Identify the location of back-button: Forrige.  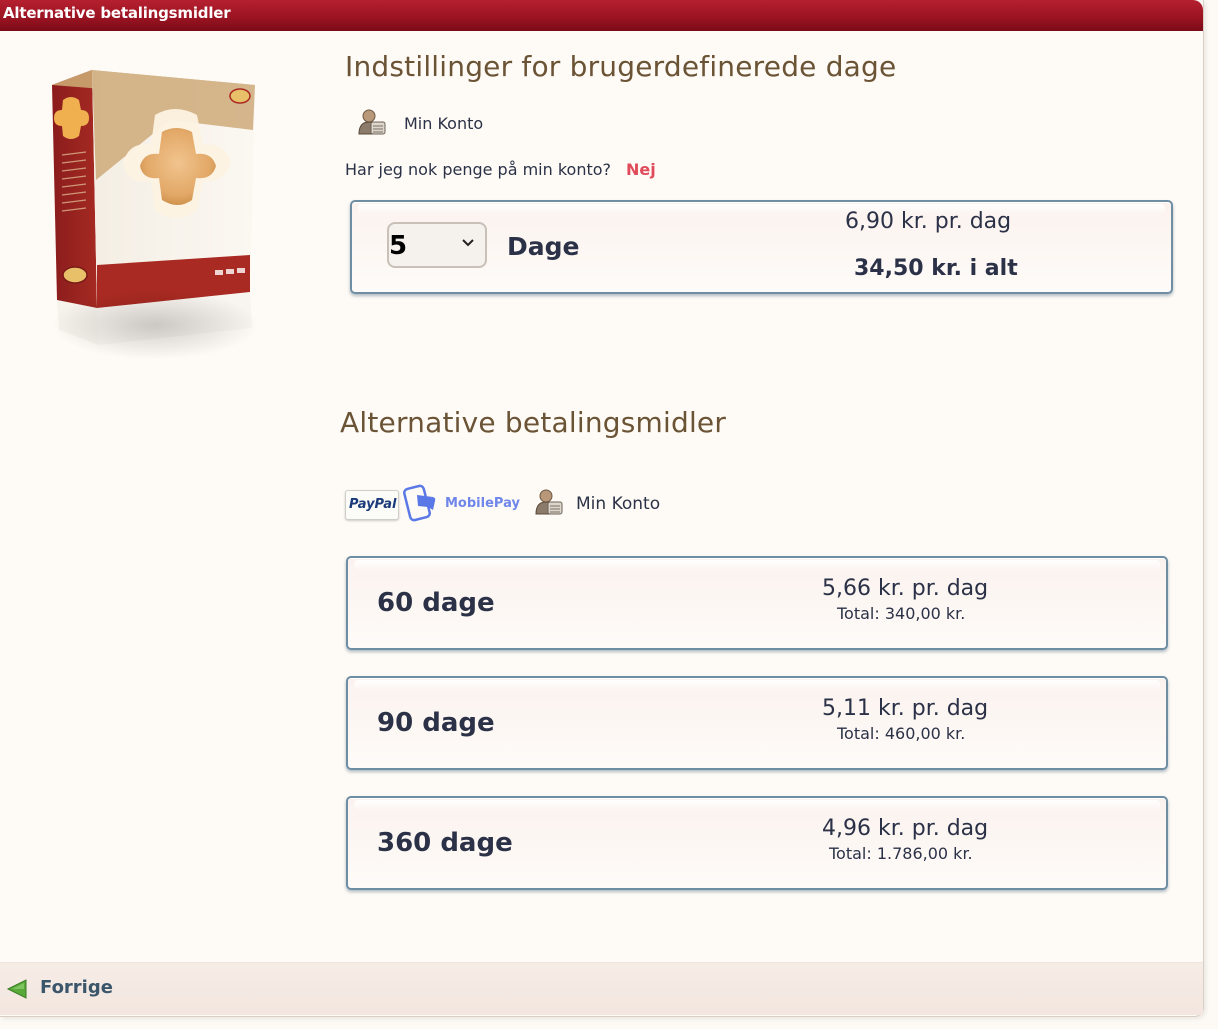
(59, 988).